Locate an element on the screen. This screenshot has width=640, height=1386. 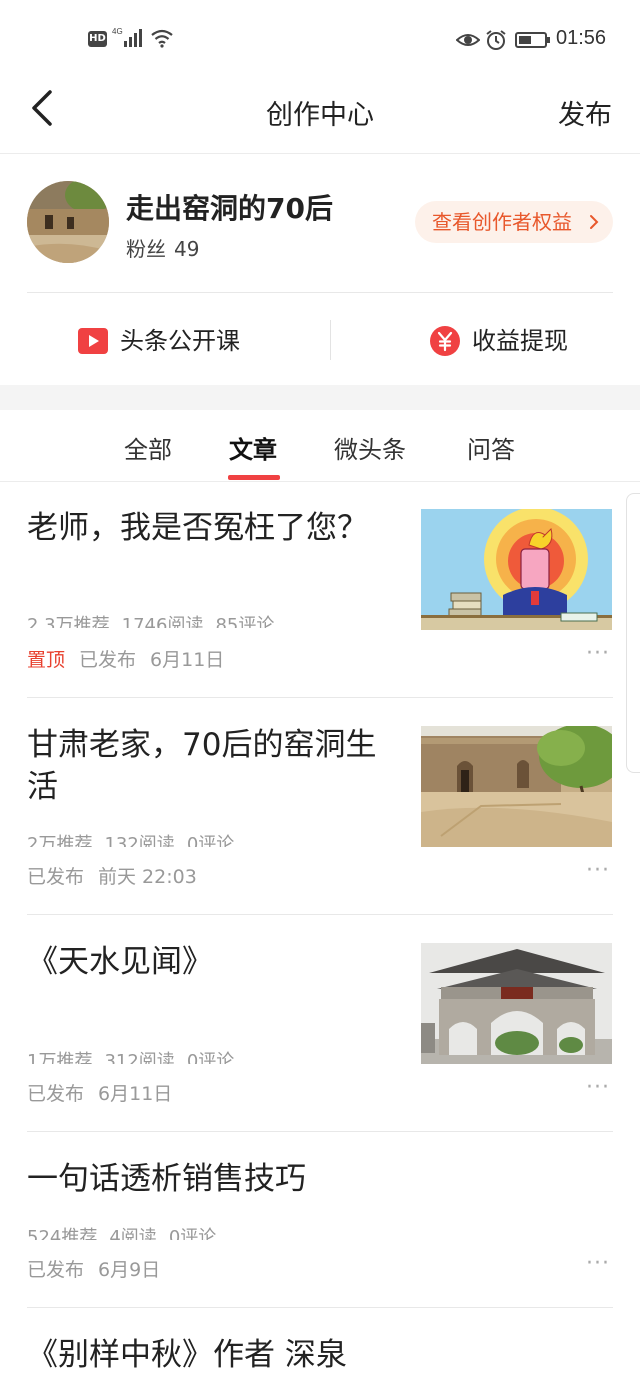
open-course-label: 头条公开课 is located at coordinates (180, 341).